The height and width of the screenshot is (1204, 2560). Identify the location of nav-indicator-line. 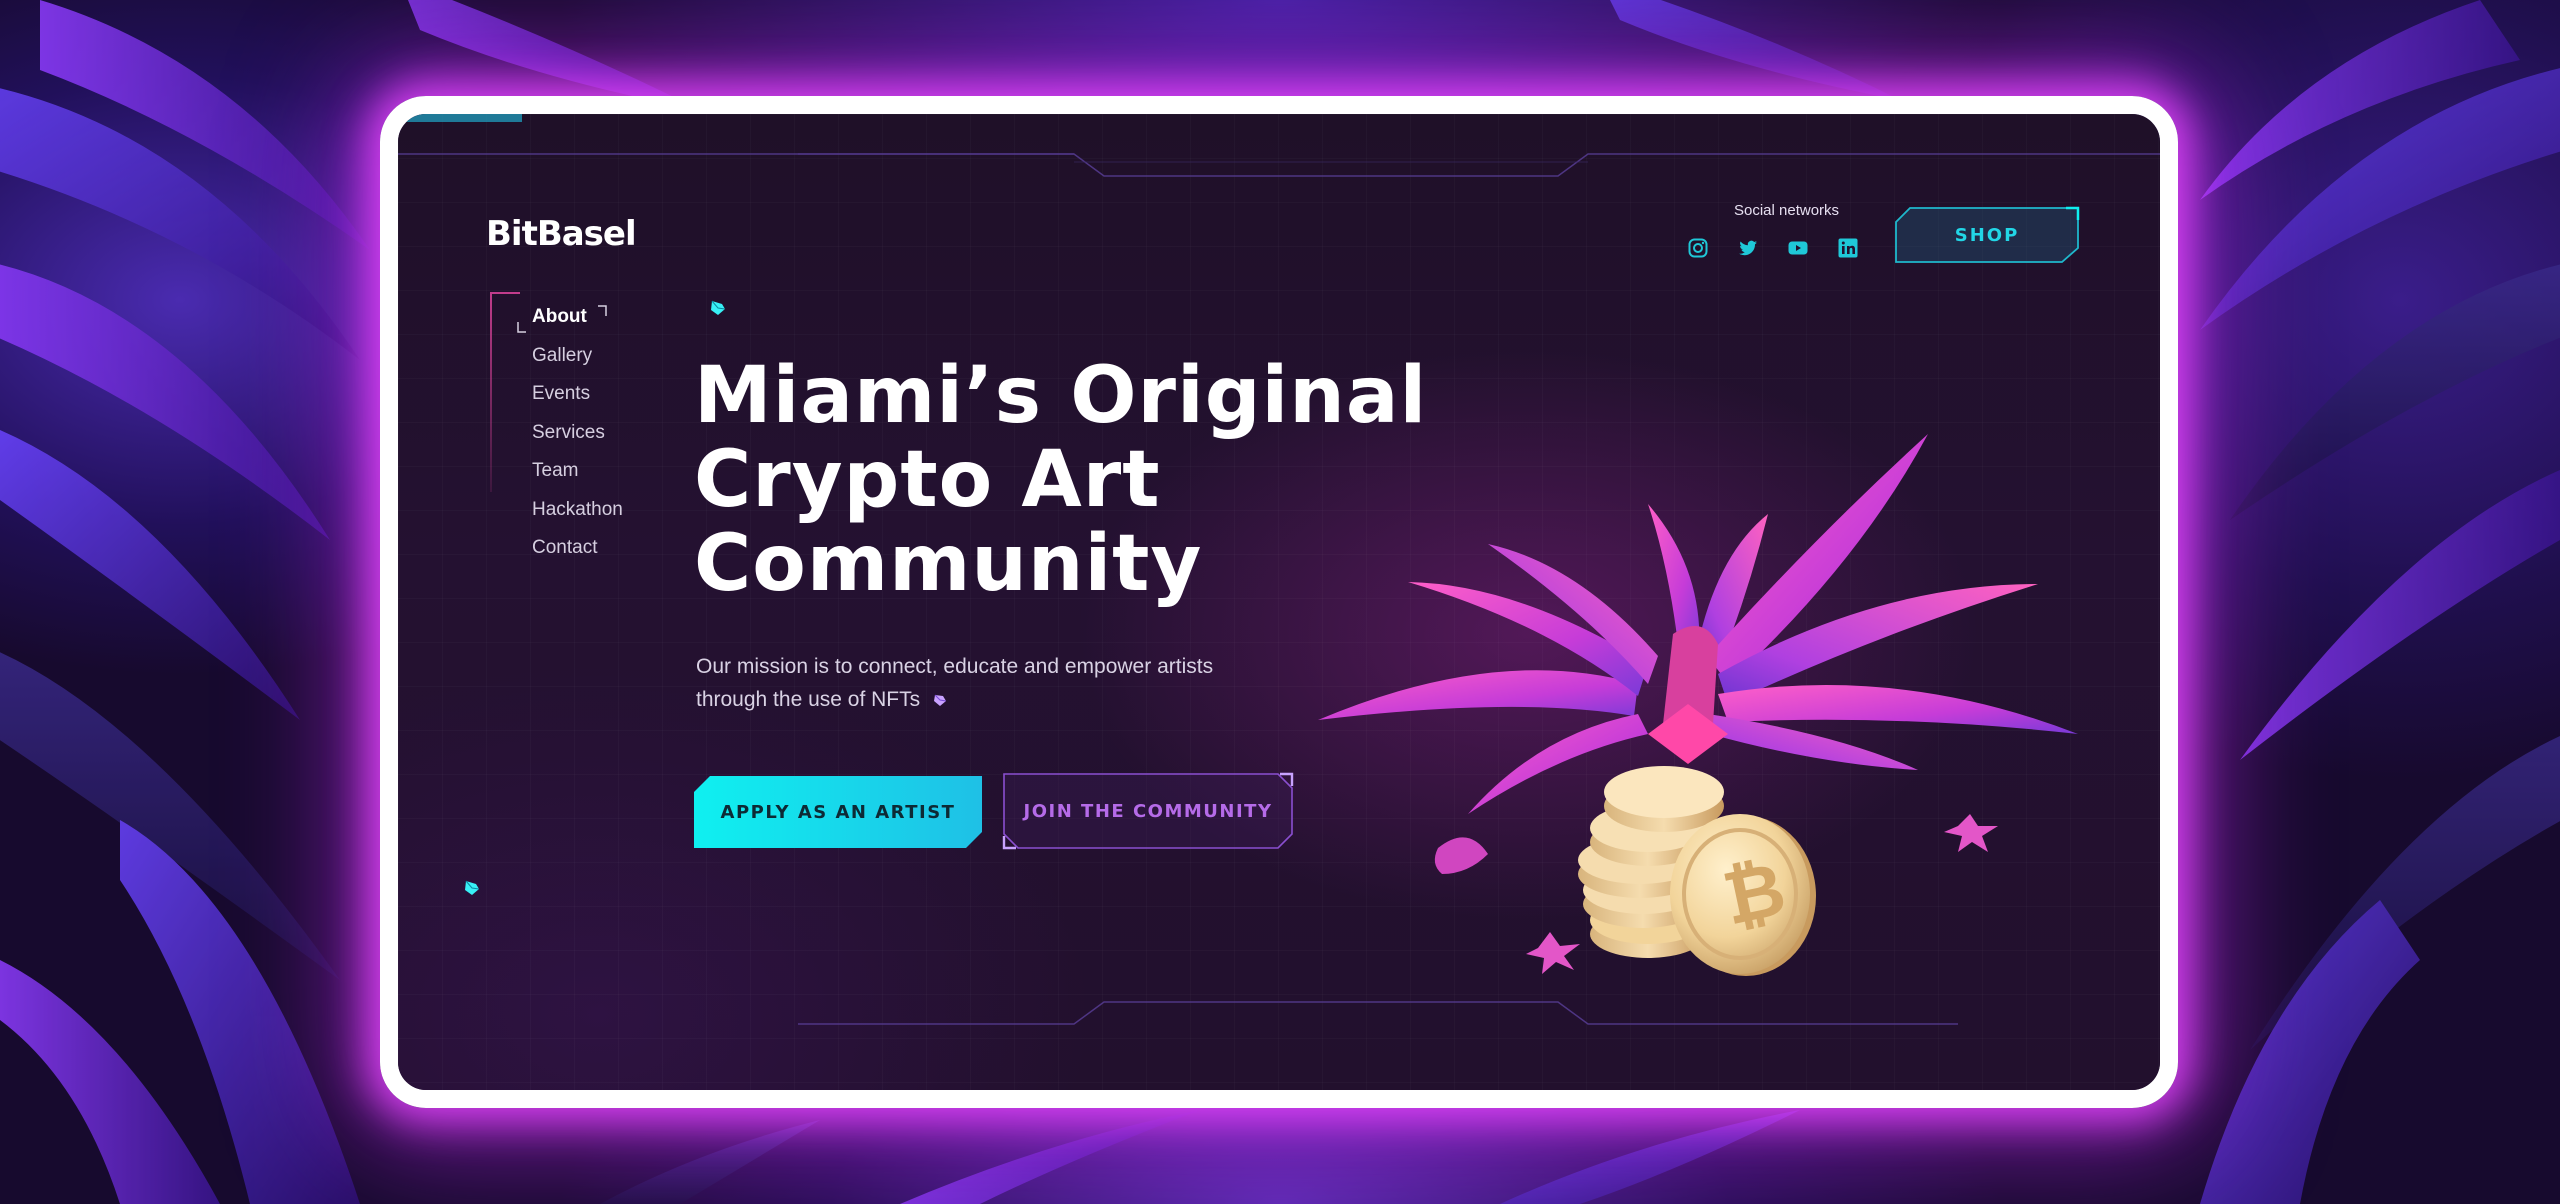
(491, 392).